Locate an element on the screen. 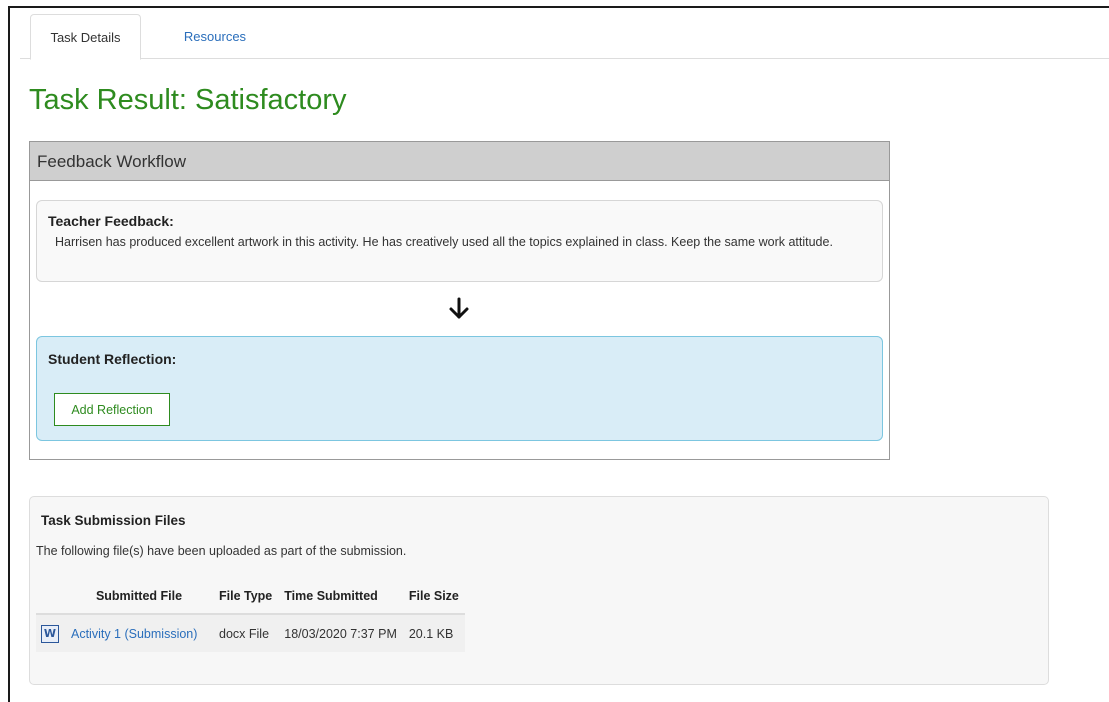 This screenshot has height=702, width=1109. column-header-time-submitted: Time Submitted is located at coordinates (340, 597).